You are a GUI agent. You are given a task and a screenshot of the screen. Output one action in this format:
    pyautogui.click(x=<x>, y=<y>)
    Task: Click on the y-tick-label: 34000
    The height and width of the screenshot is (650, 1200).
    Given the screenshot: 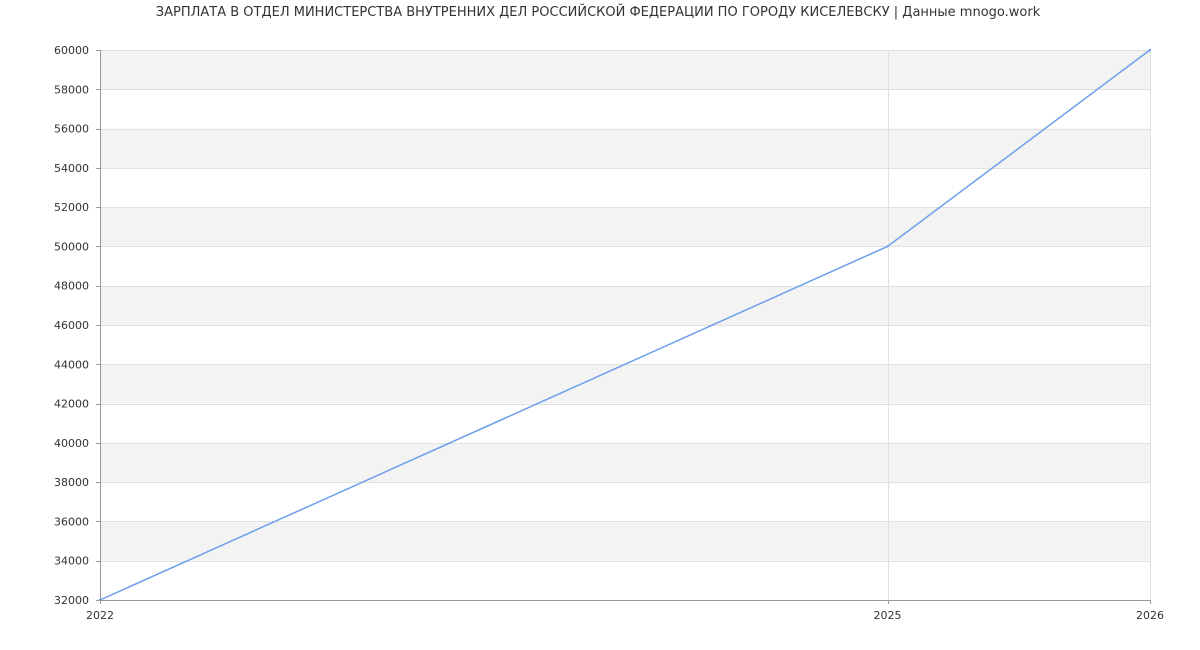 What is the action you would take?
    pyautogui.click(x=71, y=561)
    